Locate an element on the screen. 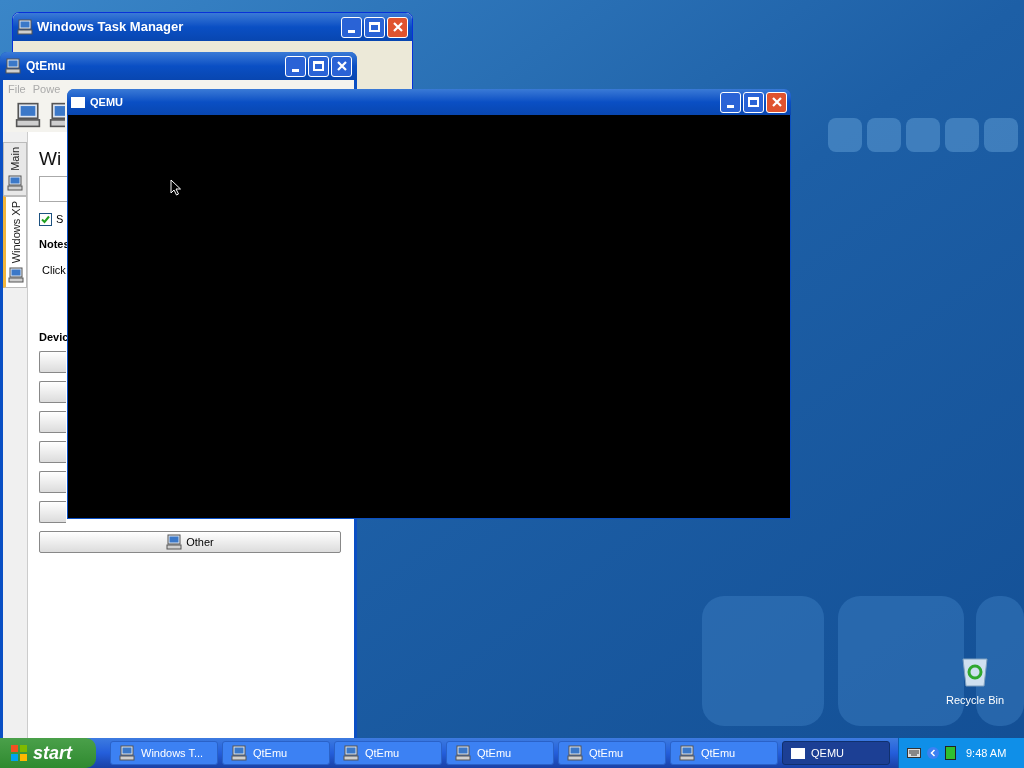 This screenshot has width=1024, height=768. desktop-icon: Recycle Bin is located at coordinates (975, 682).